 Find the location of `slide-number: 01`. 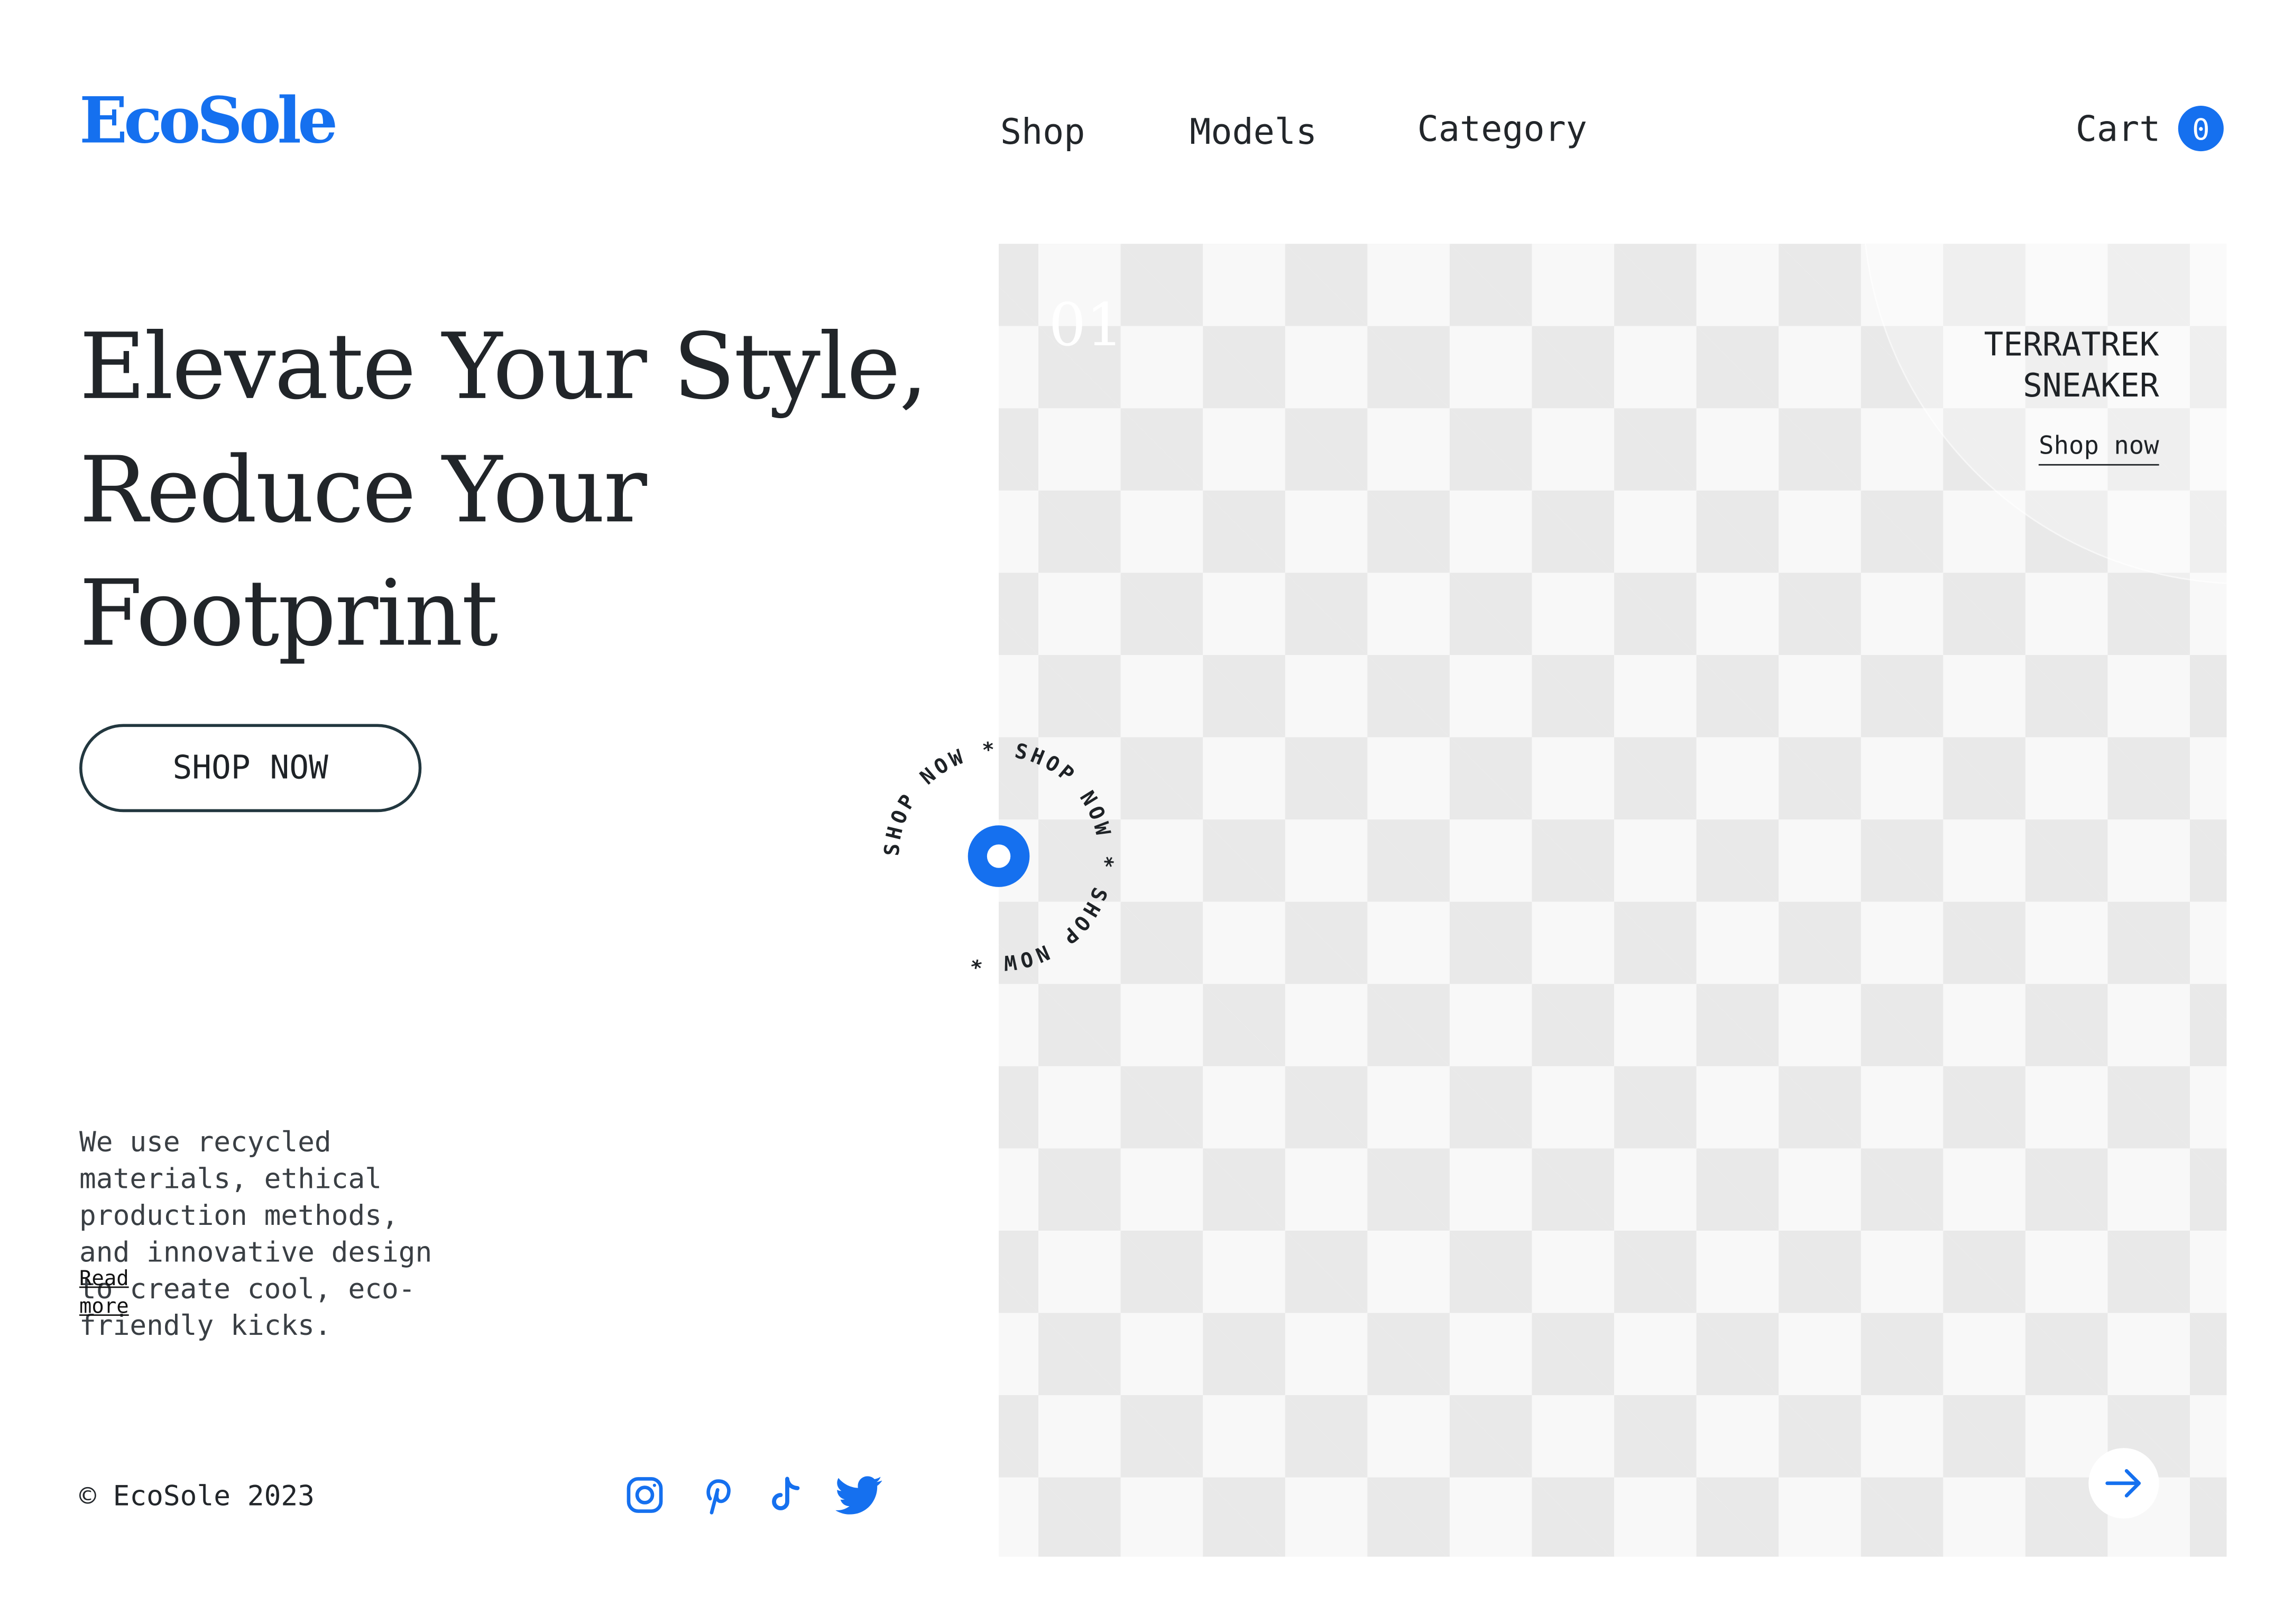

slide-number: 01 is located at coordinates (1085, 326).